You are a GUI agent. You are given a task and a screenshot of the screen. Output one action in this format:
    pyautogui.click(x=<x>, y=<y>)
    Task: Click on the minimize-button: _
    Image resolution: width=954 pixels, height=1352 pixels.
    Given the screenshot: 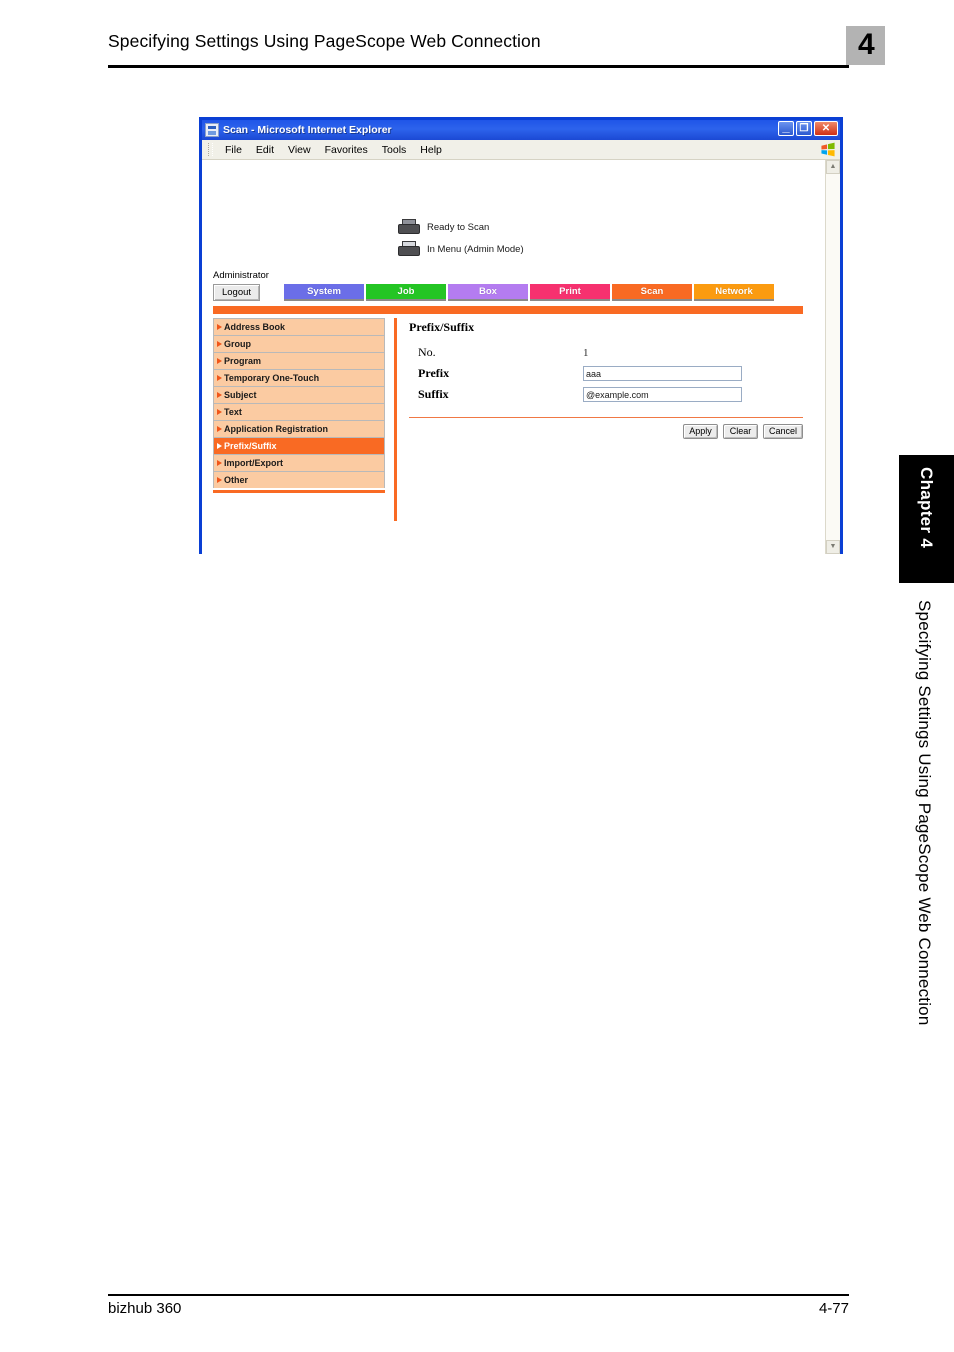 What is the action you would take?
    pyautogui.click(x=786, y=127)
    